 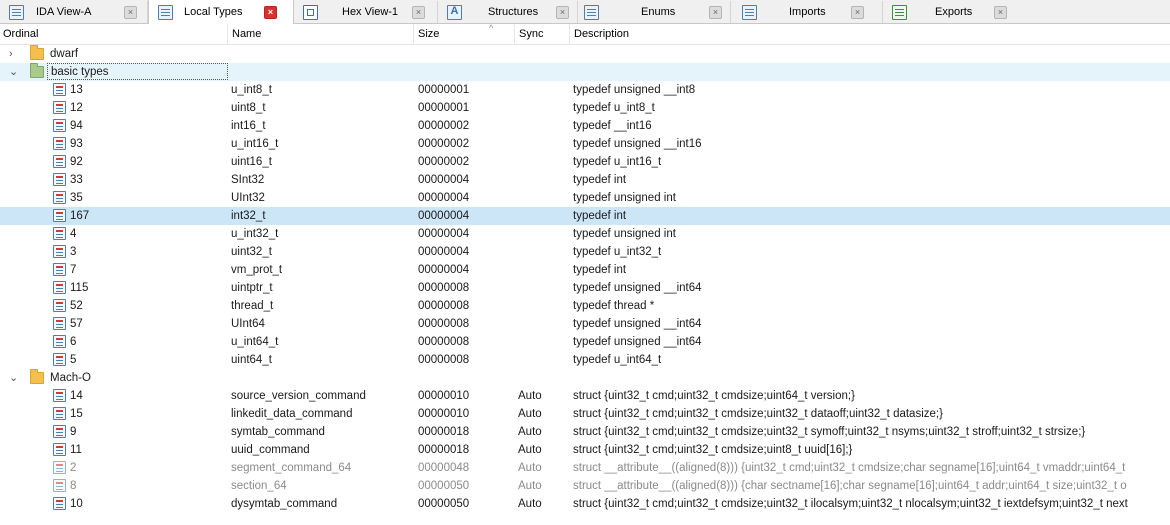 I want to click on size-cell: 00000004, so click(x=444, y=180).